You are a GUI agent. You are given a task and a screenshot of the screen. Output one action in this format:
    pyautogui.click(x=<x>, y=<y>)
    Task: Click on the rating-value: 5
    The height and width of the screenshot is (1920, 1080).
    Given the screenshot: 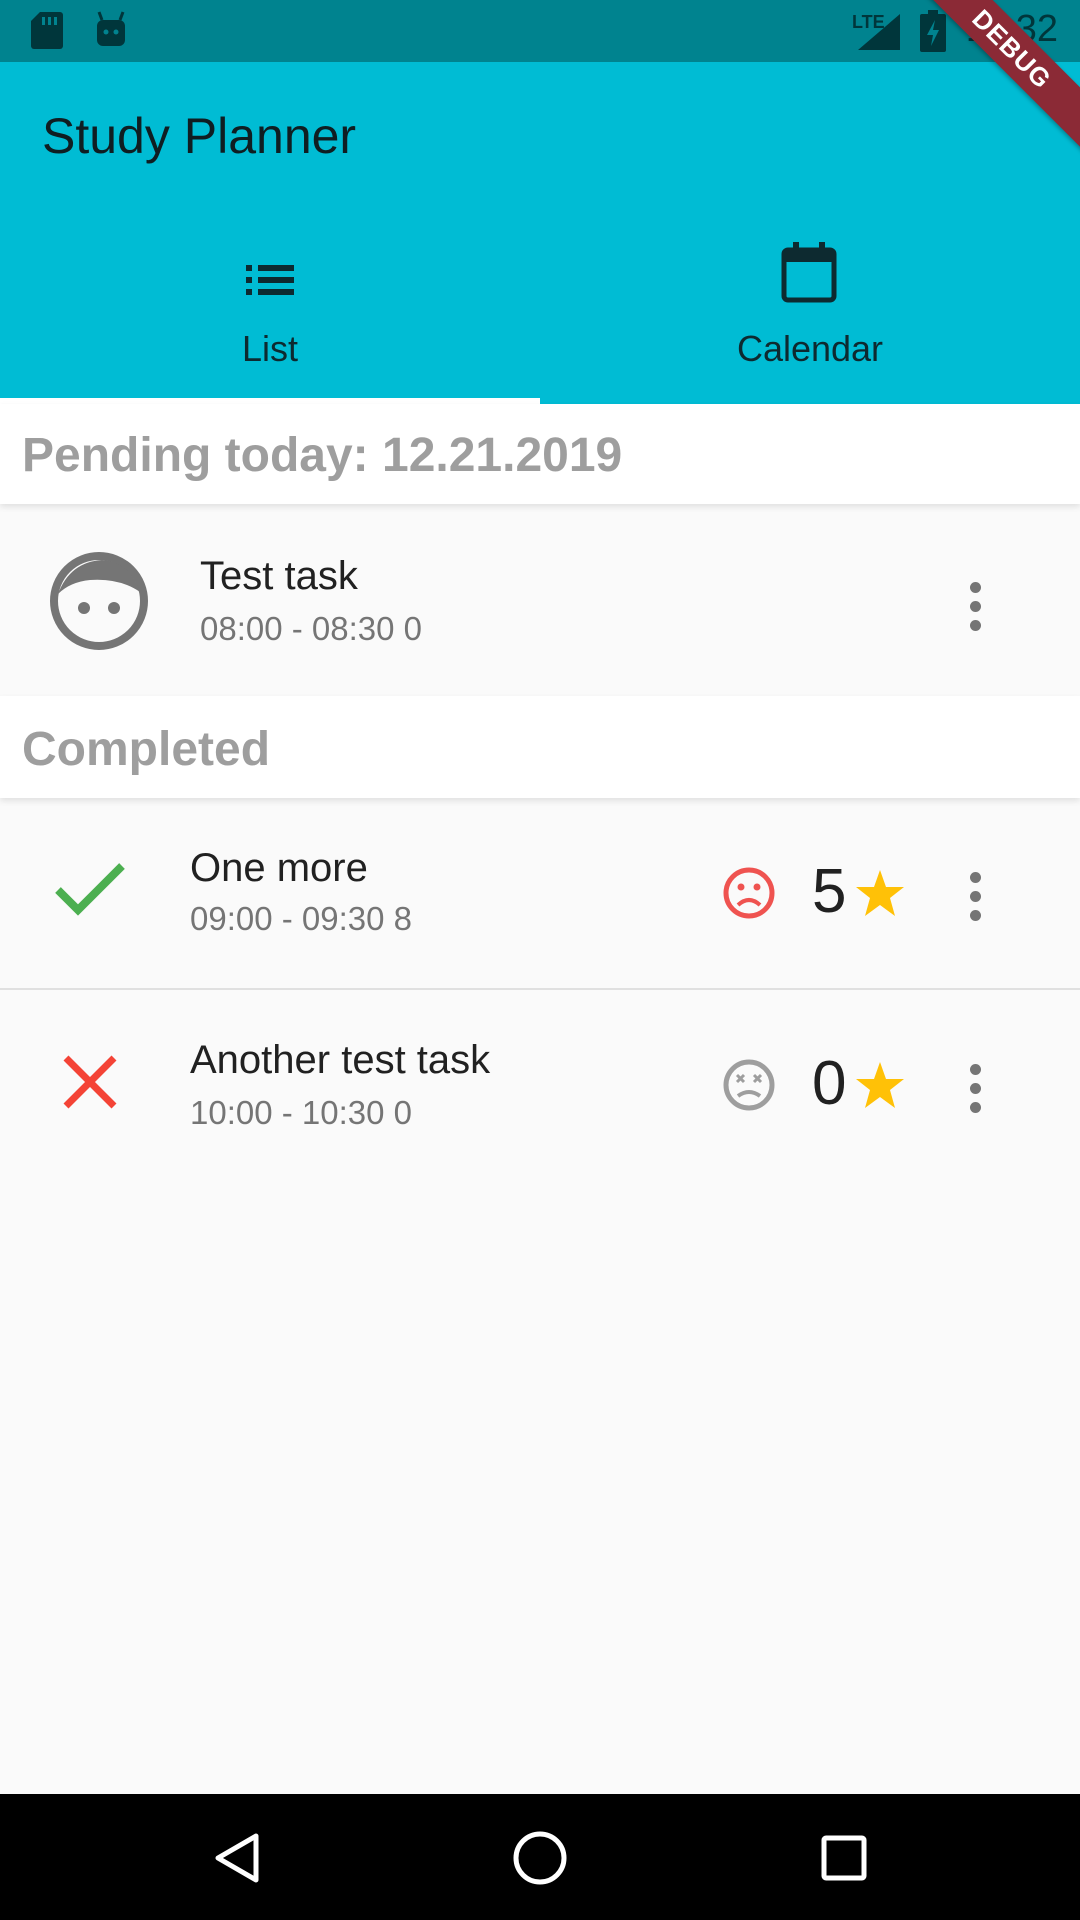 What is the action you would take?
    pyautogui.click(x=829, y=891)
    